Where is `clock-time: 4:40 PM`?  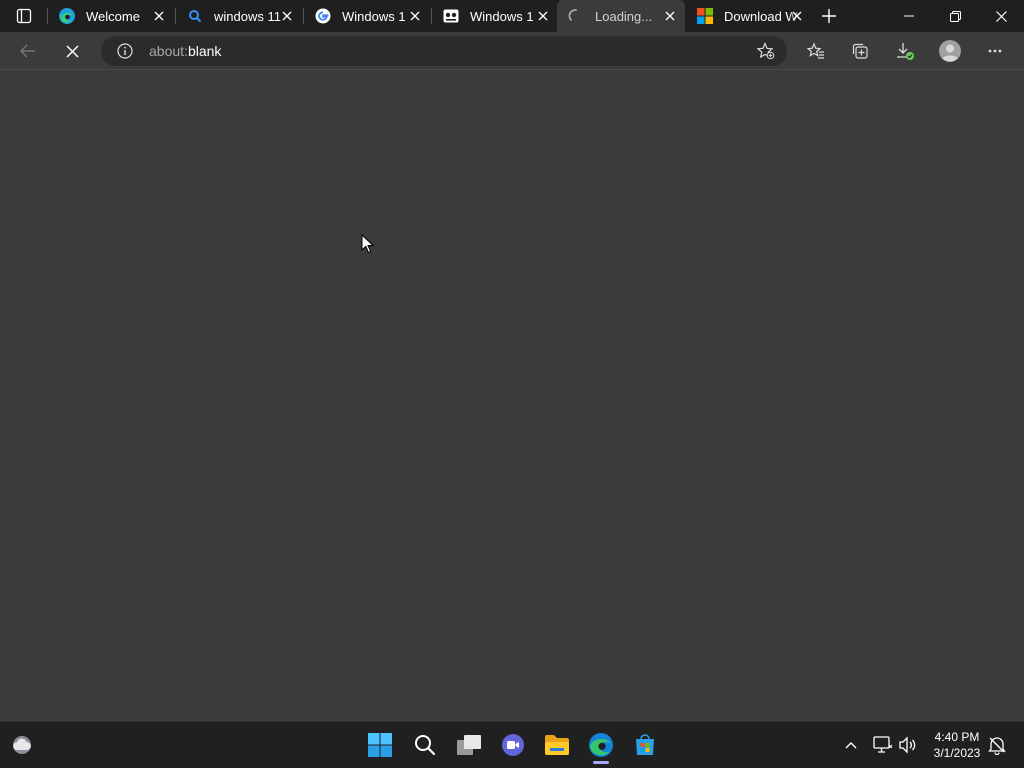
clock-time: 4:40 PM is located at coordinates (957, 737).